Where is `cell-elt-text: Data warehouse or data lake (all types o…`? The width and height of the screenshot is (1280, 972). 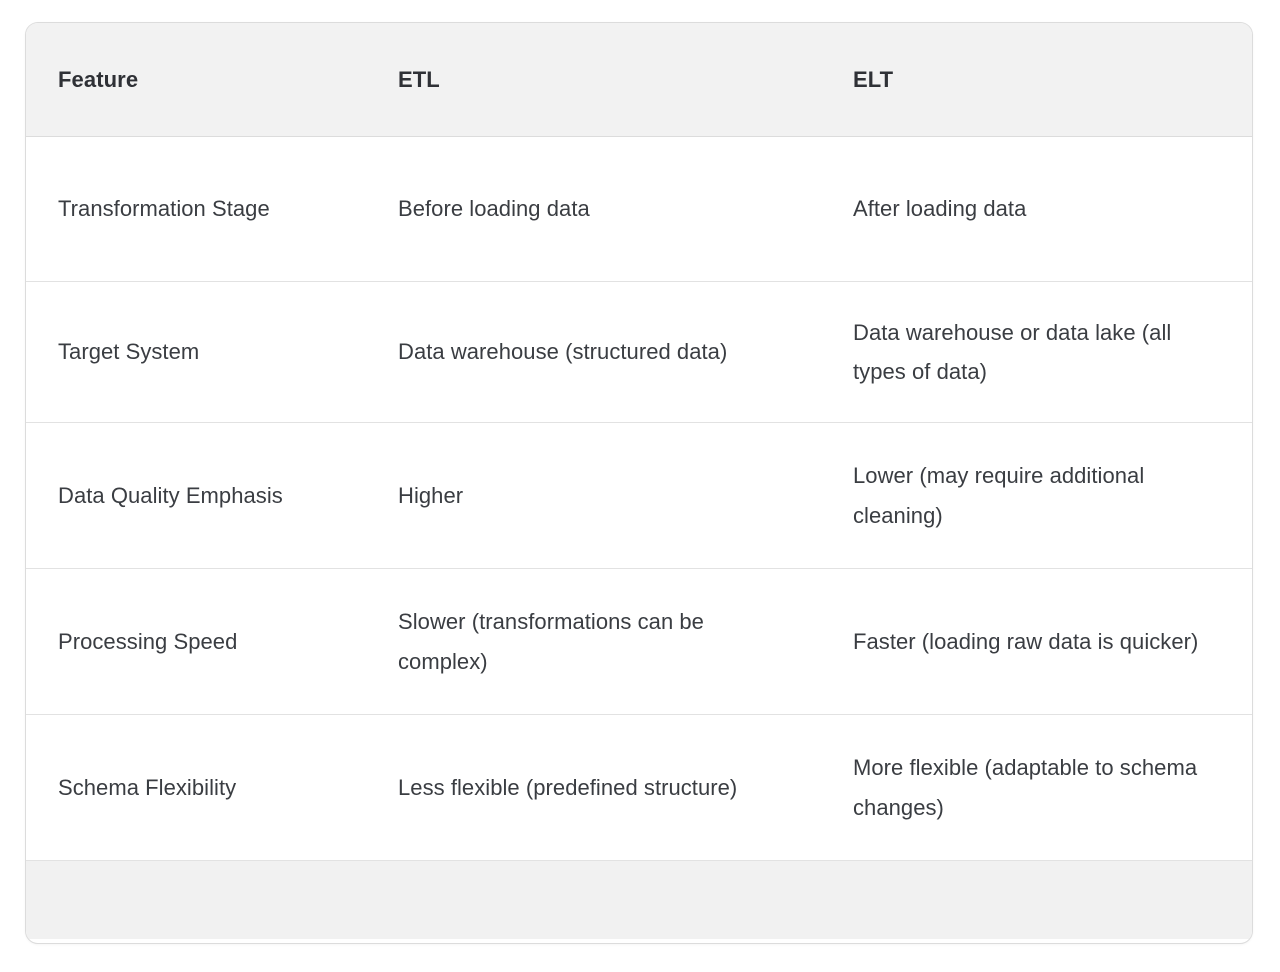 cell-elt-text: Data warehouse or data lake (all types o… is located at coordinates (1012, 351).